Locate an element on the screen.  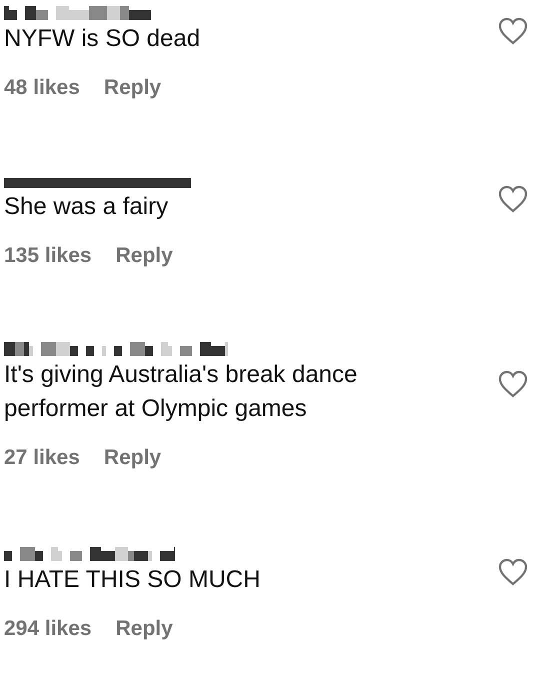
likes-count: 48 likes is located at coordinates (42, 88).